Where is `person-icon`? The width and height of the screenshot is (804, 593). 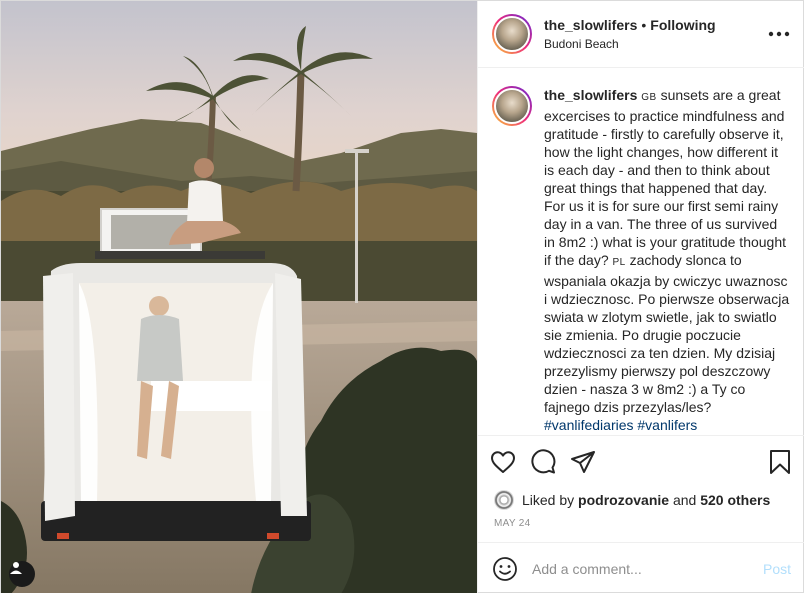
person-icon is located at coordinates (16, 568).